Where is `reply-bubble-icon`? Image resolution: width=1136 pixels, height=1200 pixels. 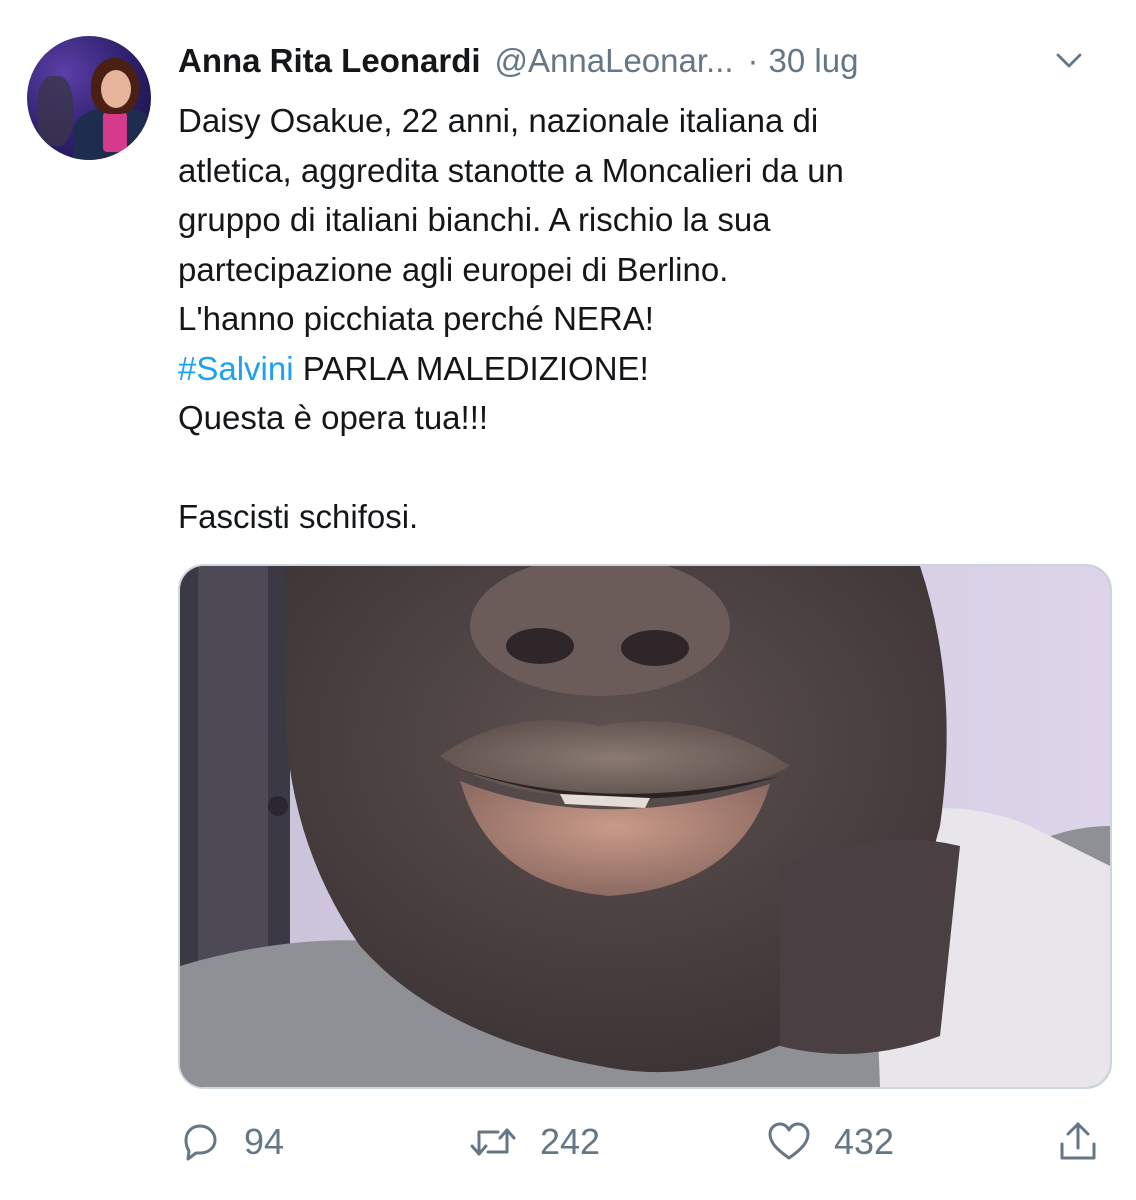
reply-bubble-icon is located at coordinates (200, 1142).